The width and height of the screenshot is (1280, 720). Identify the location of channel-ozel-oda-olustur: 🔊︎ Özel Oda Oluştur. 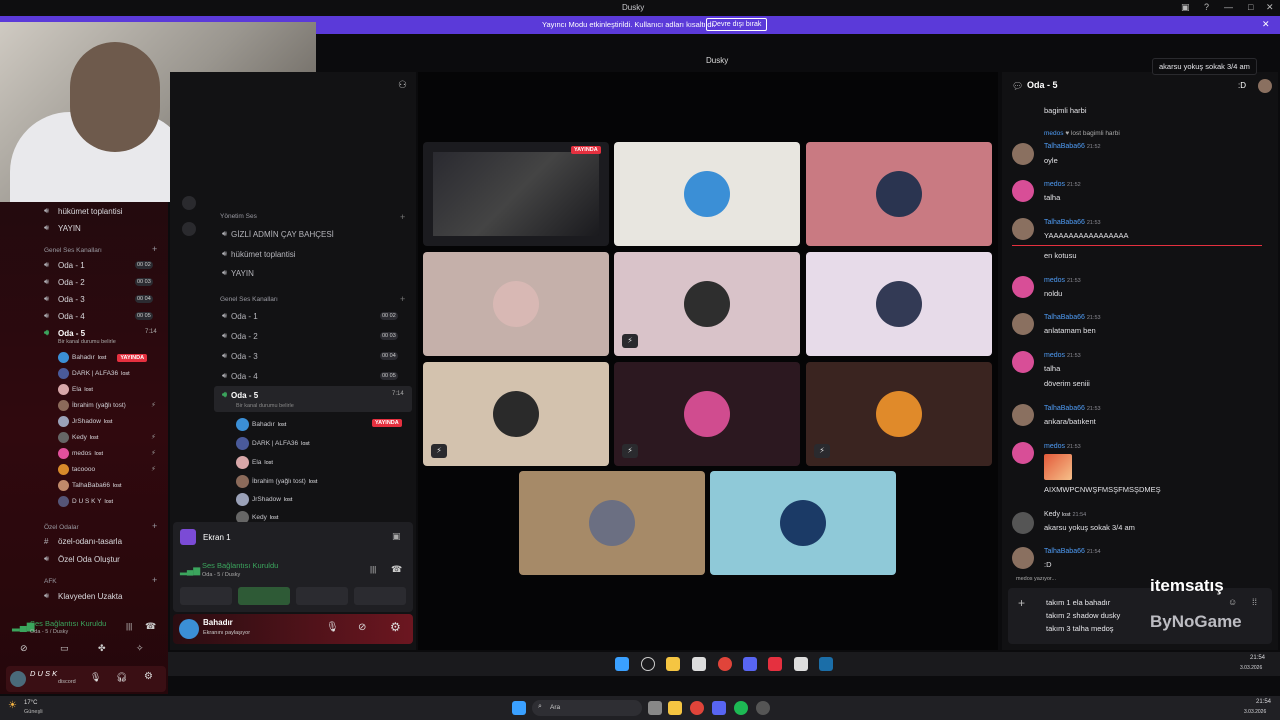
(82, 559).